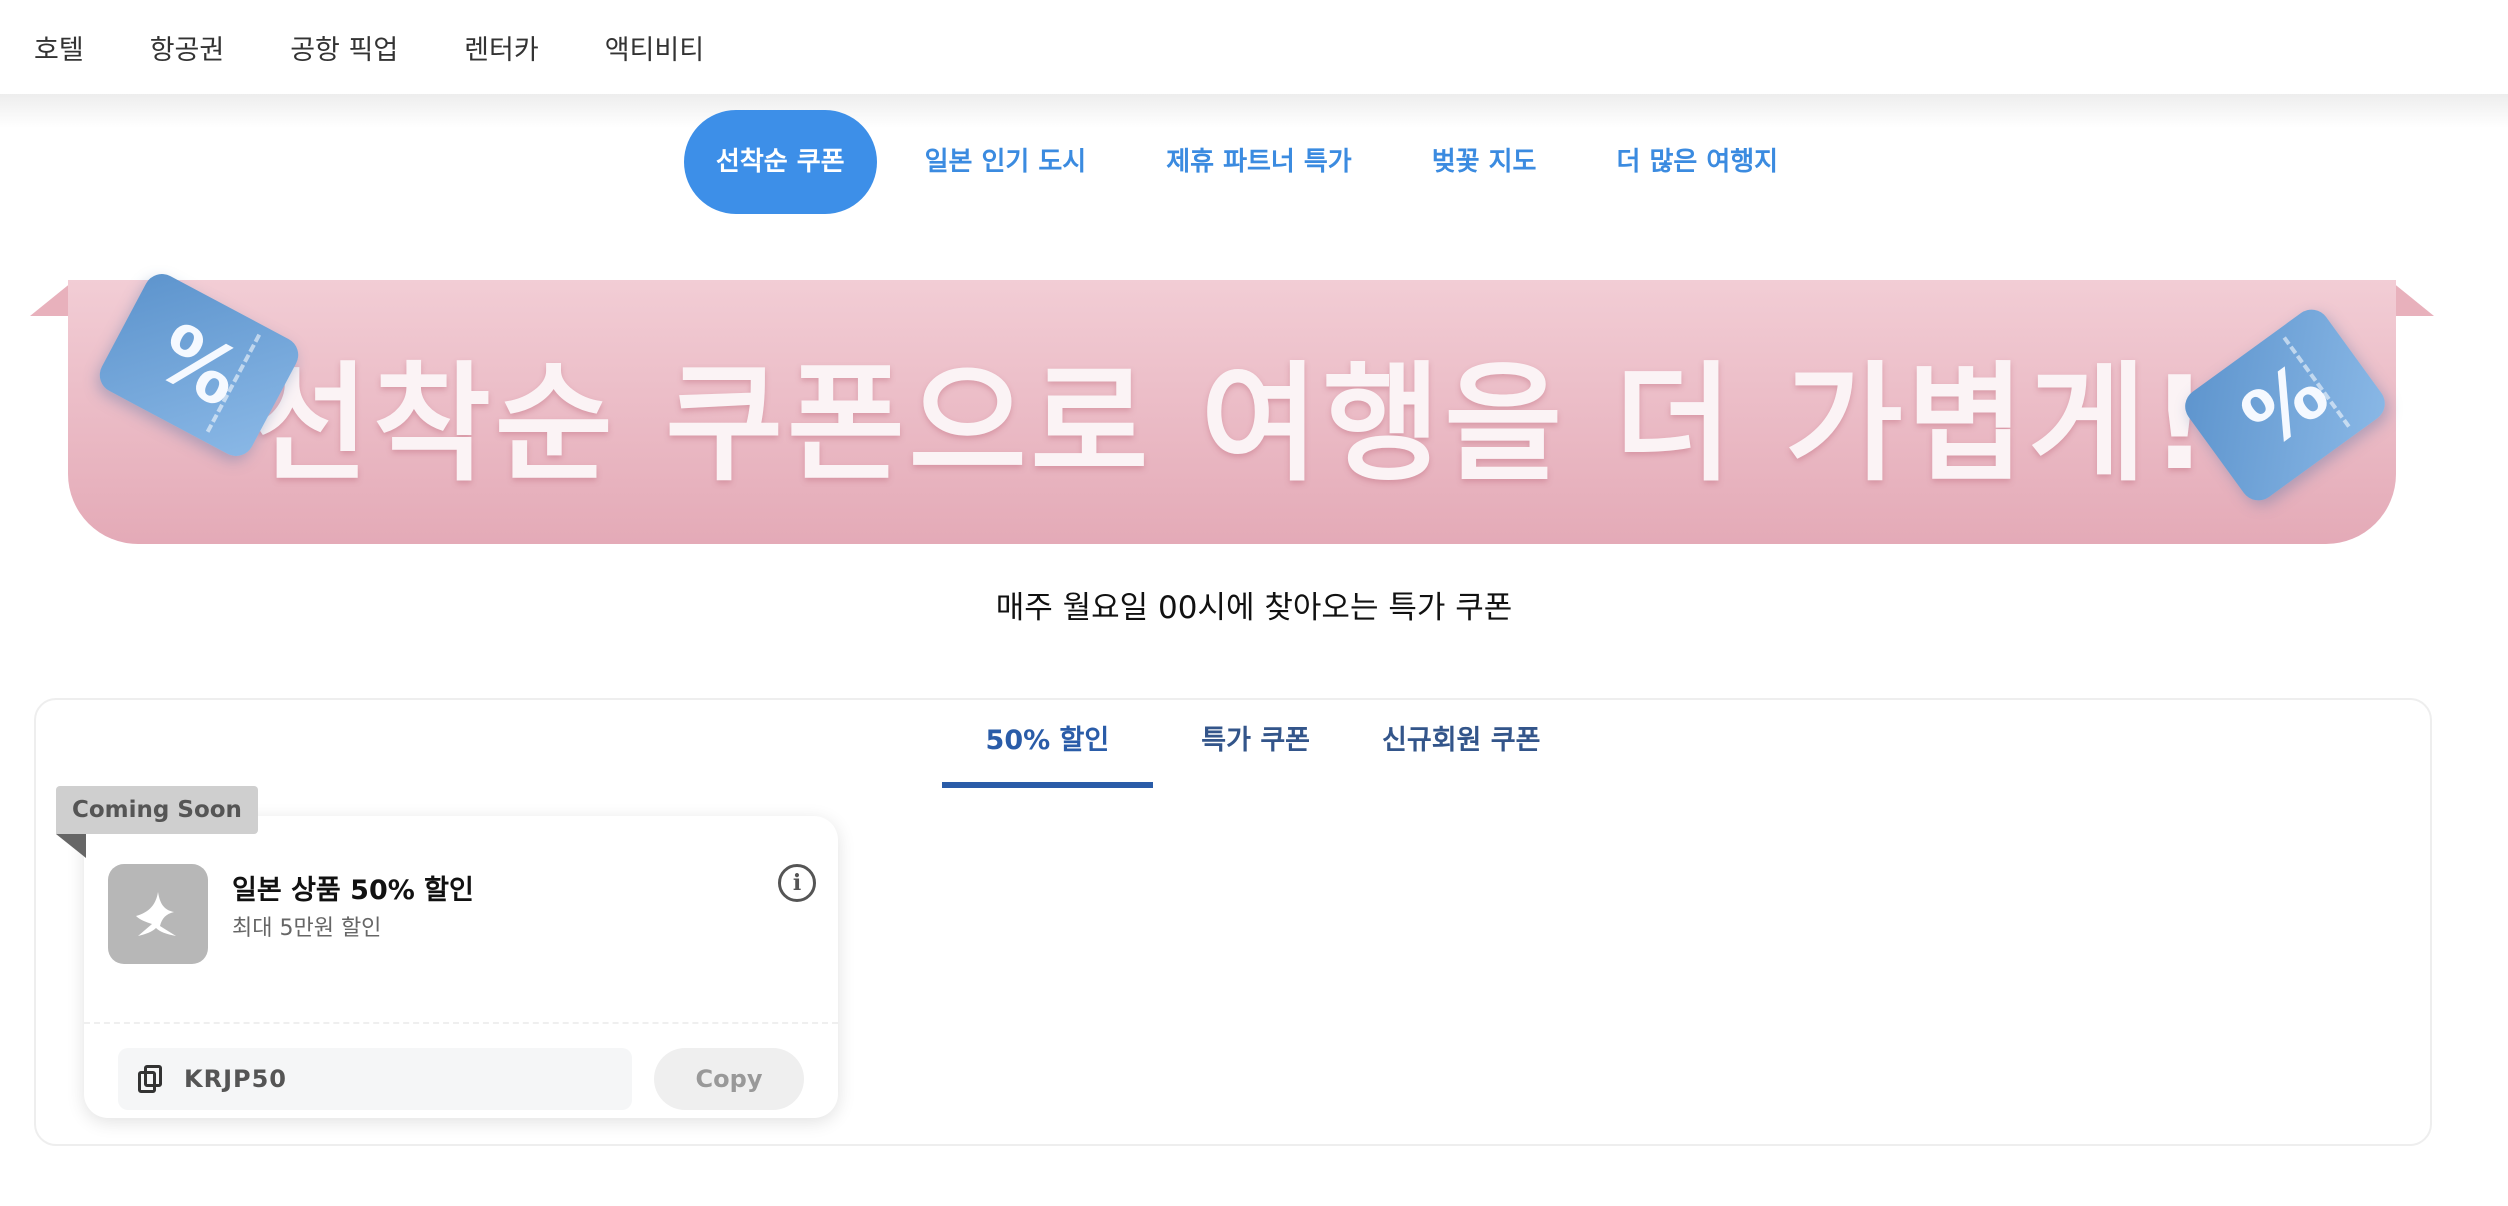 This screenshot has height=1206, width=2508. I want to click on info-icon: i, so click(797, 883).